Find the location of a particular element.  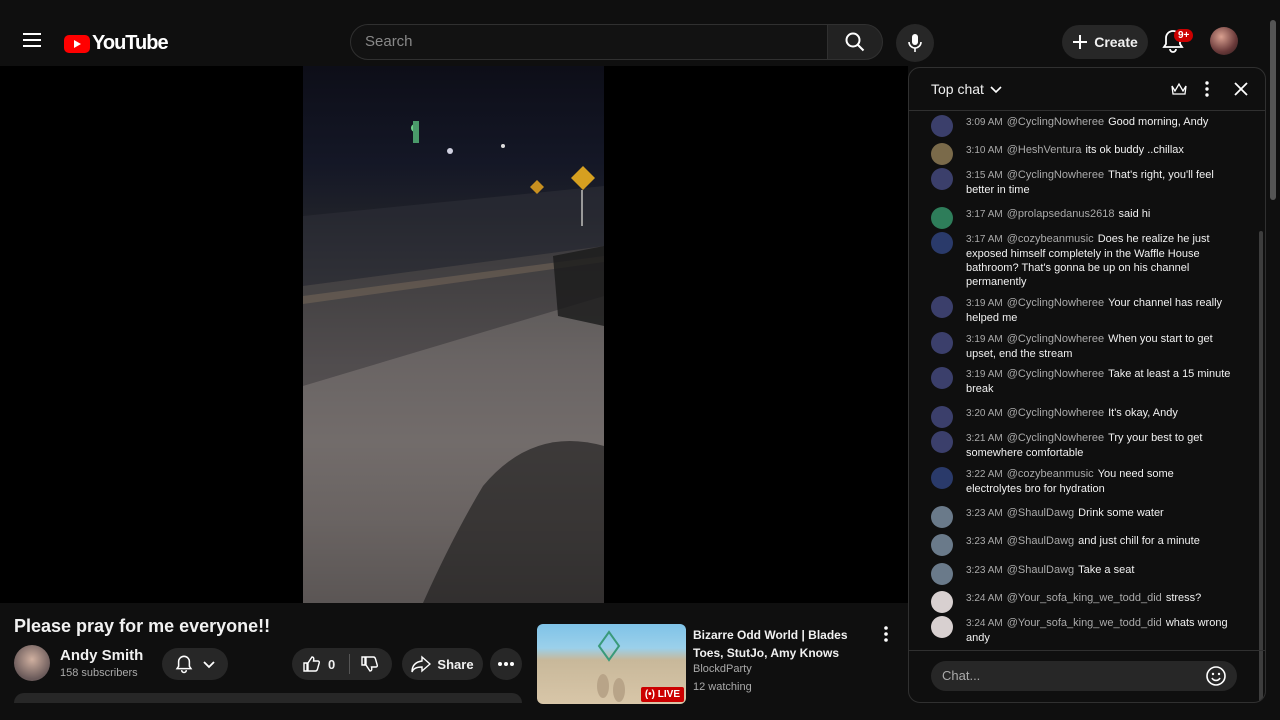

chat-mode-selector: Top chat is located at coordinates (966, 89).